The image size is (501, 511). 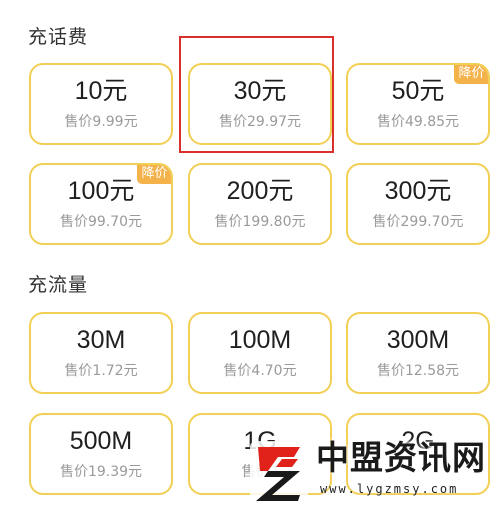 I want to click on recharge-option-10: 10元 售价9.99元, so click(x=101, y=104).